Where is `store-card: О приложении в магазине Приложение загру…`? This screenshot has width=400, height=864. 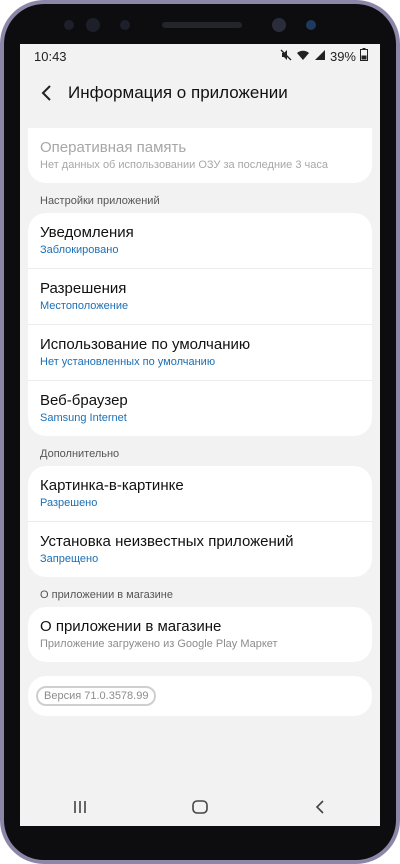
store-card: О приложении в магазине Приложение загру… is located at coordinates (200, 634).